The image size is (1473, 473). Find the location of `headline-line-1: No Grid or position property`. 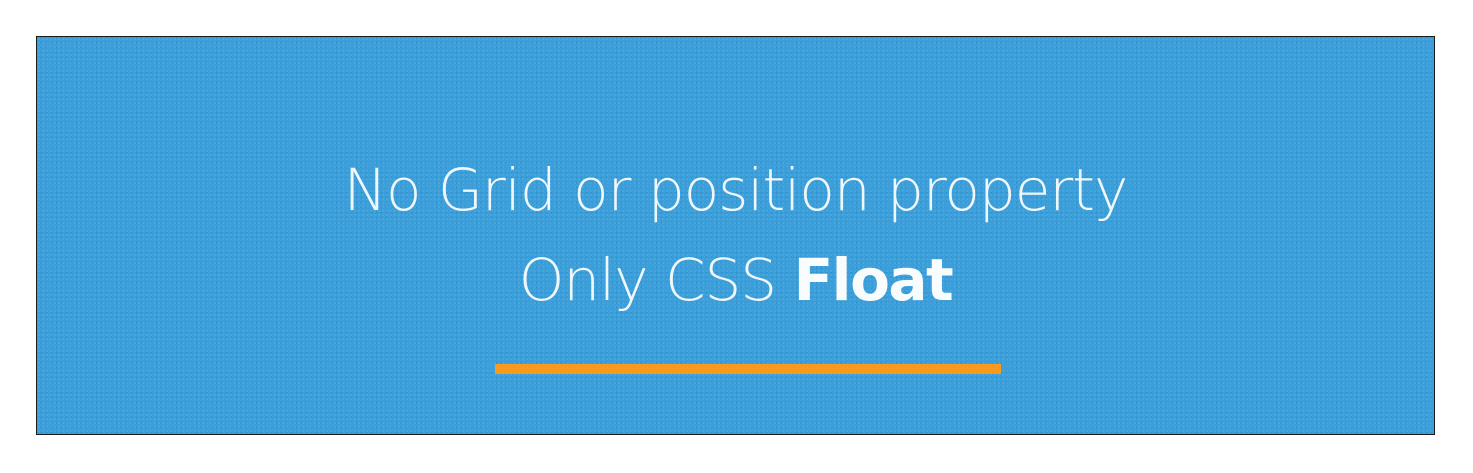

headline-line-1: No Grid or position property is located at coordinates (735, 190).